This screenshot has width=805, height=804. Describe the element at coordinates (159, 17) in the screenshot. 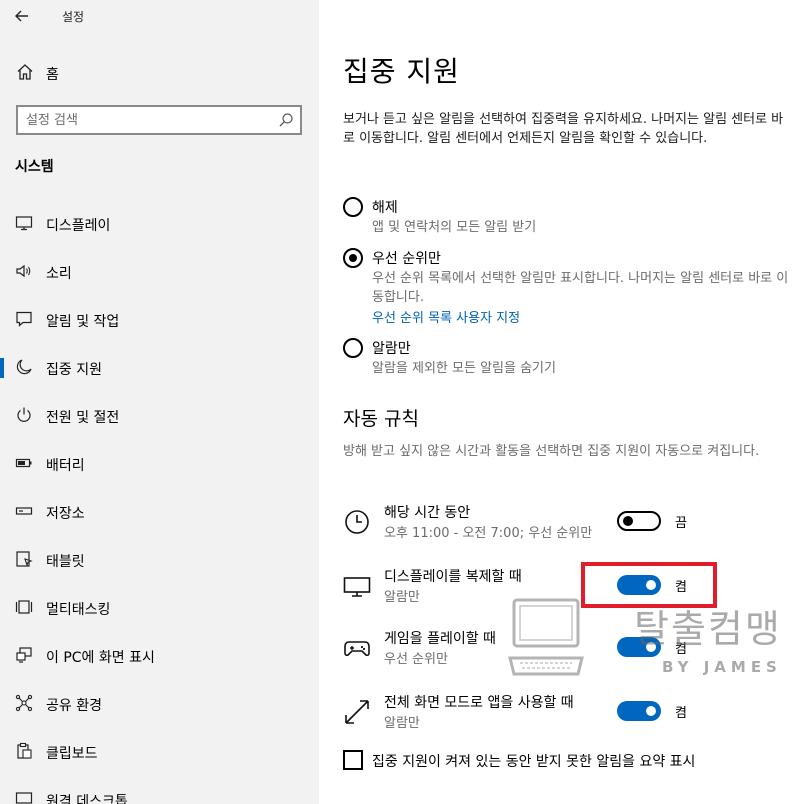

I see `title-bar: 설정` at that location.